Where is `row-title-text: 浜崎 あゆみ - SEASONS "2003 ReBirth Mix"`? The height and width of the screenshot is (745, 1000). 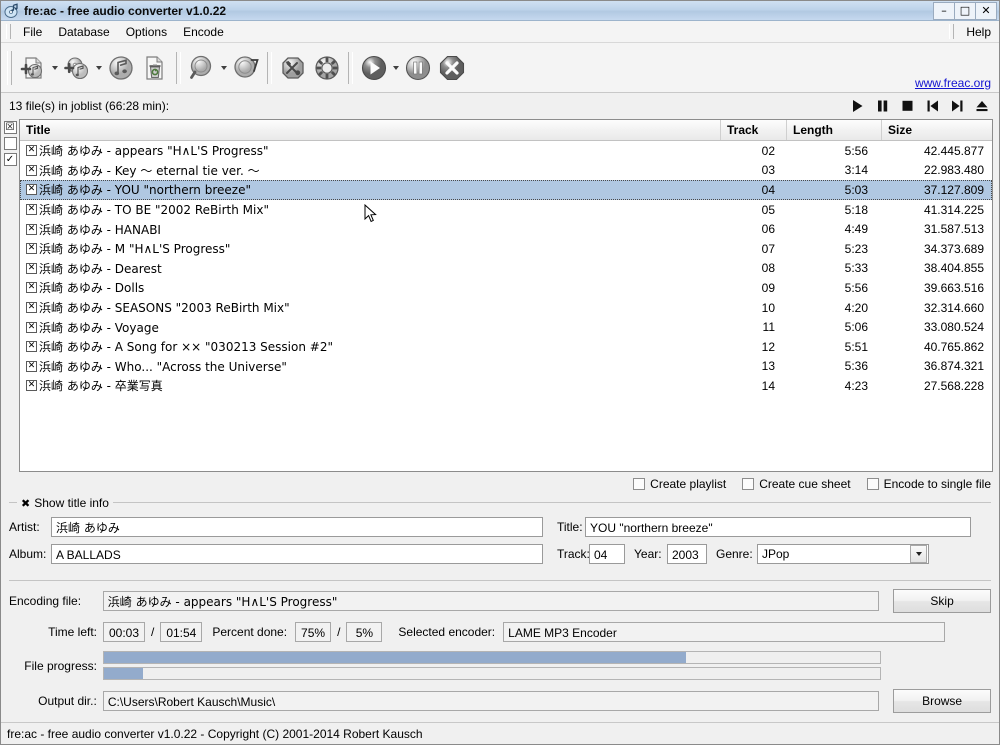
row-title-text: 浜崎 あゆみ - SEASONS "2003 ReBirth Mix" is located at coordinates (164, 308).